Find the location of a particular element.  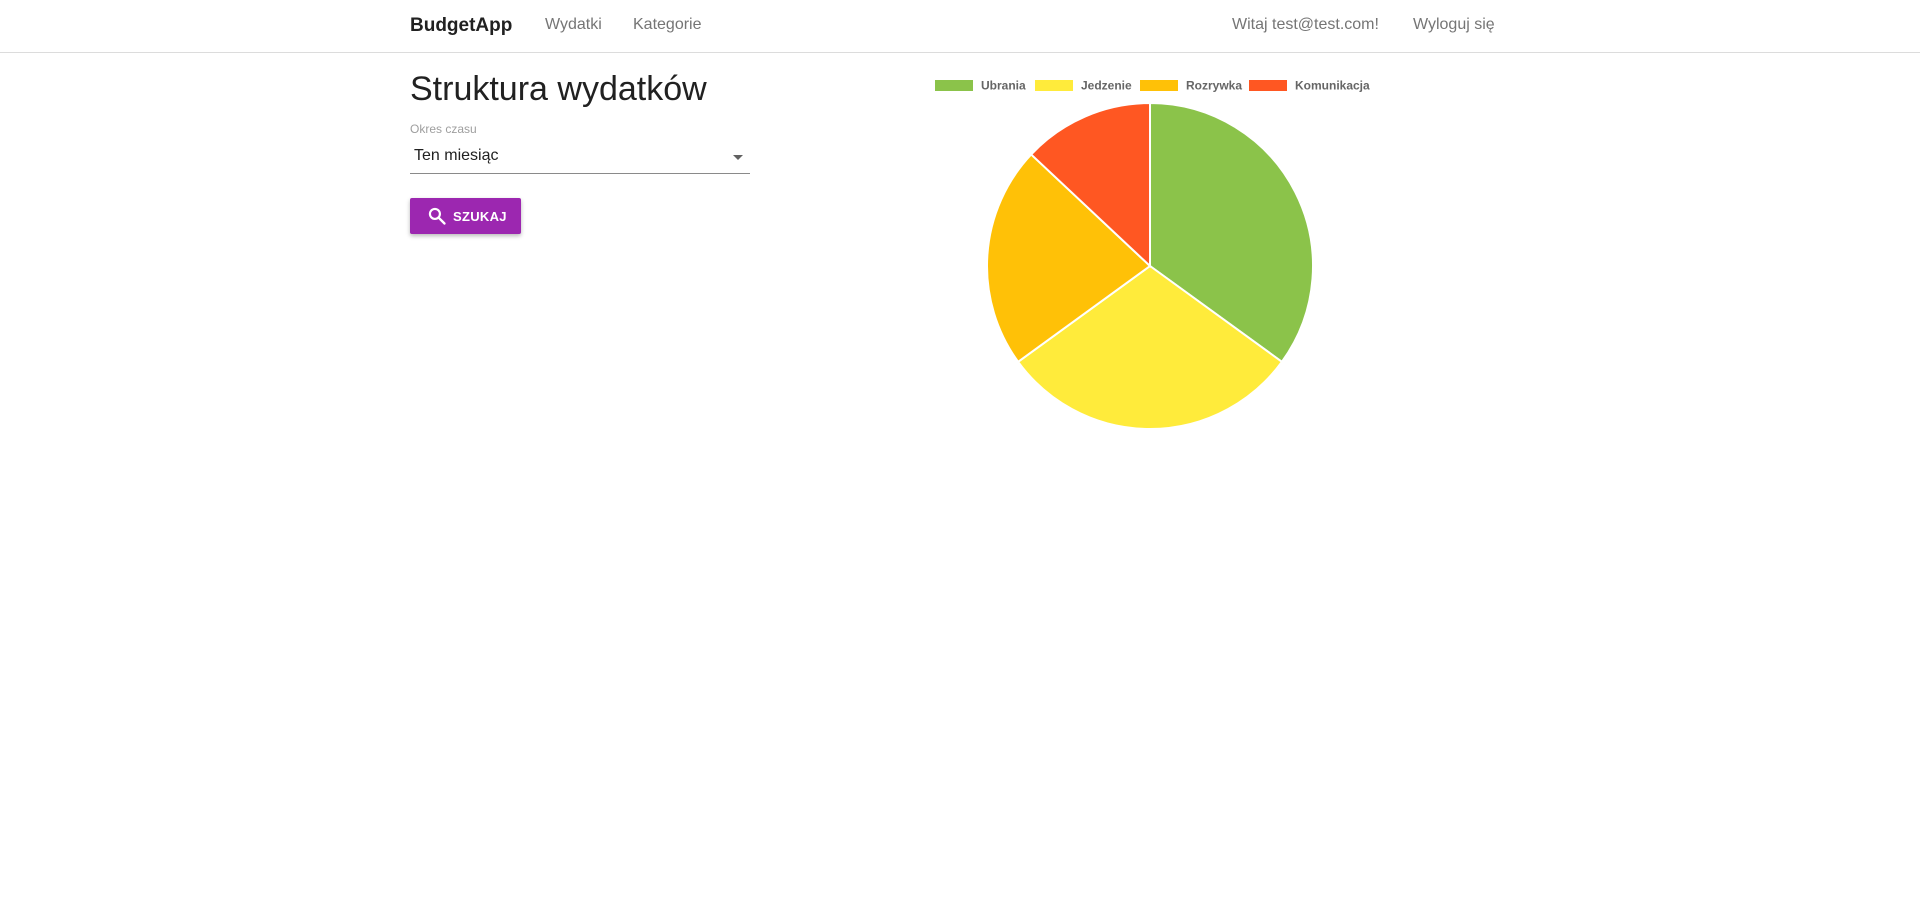

period-select-value: Ten miesiąc is located at coordinates (456, 155).